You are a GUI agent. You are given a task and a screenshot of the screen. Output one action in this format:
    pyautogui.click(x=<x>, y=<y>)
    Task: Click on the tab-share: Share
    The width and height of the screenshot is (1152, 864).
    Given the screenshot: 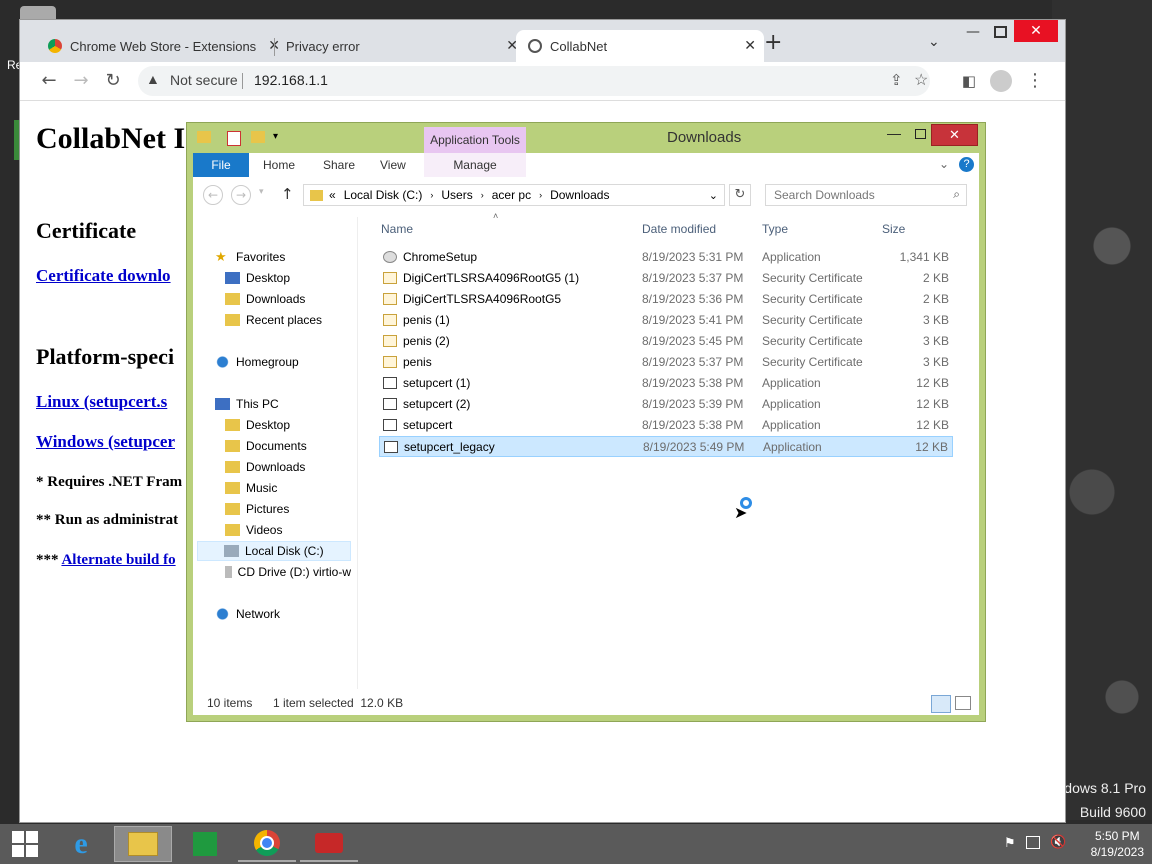 What is the action you would take?
    pyautogui.click(x=339, y=165)
    